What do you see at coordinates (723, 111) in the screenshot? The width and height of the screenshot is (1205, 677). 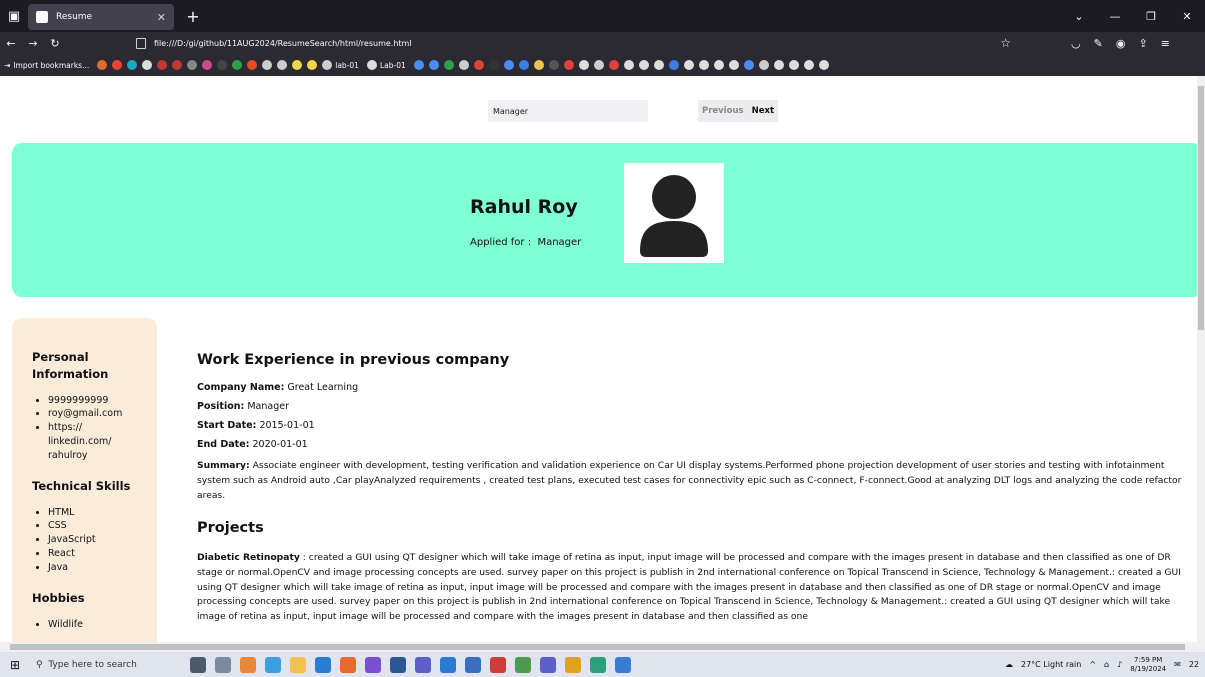 I see `previous-button: Previous` at bounding box center [723, 111].